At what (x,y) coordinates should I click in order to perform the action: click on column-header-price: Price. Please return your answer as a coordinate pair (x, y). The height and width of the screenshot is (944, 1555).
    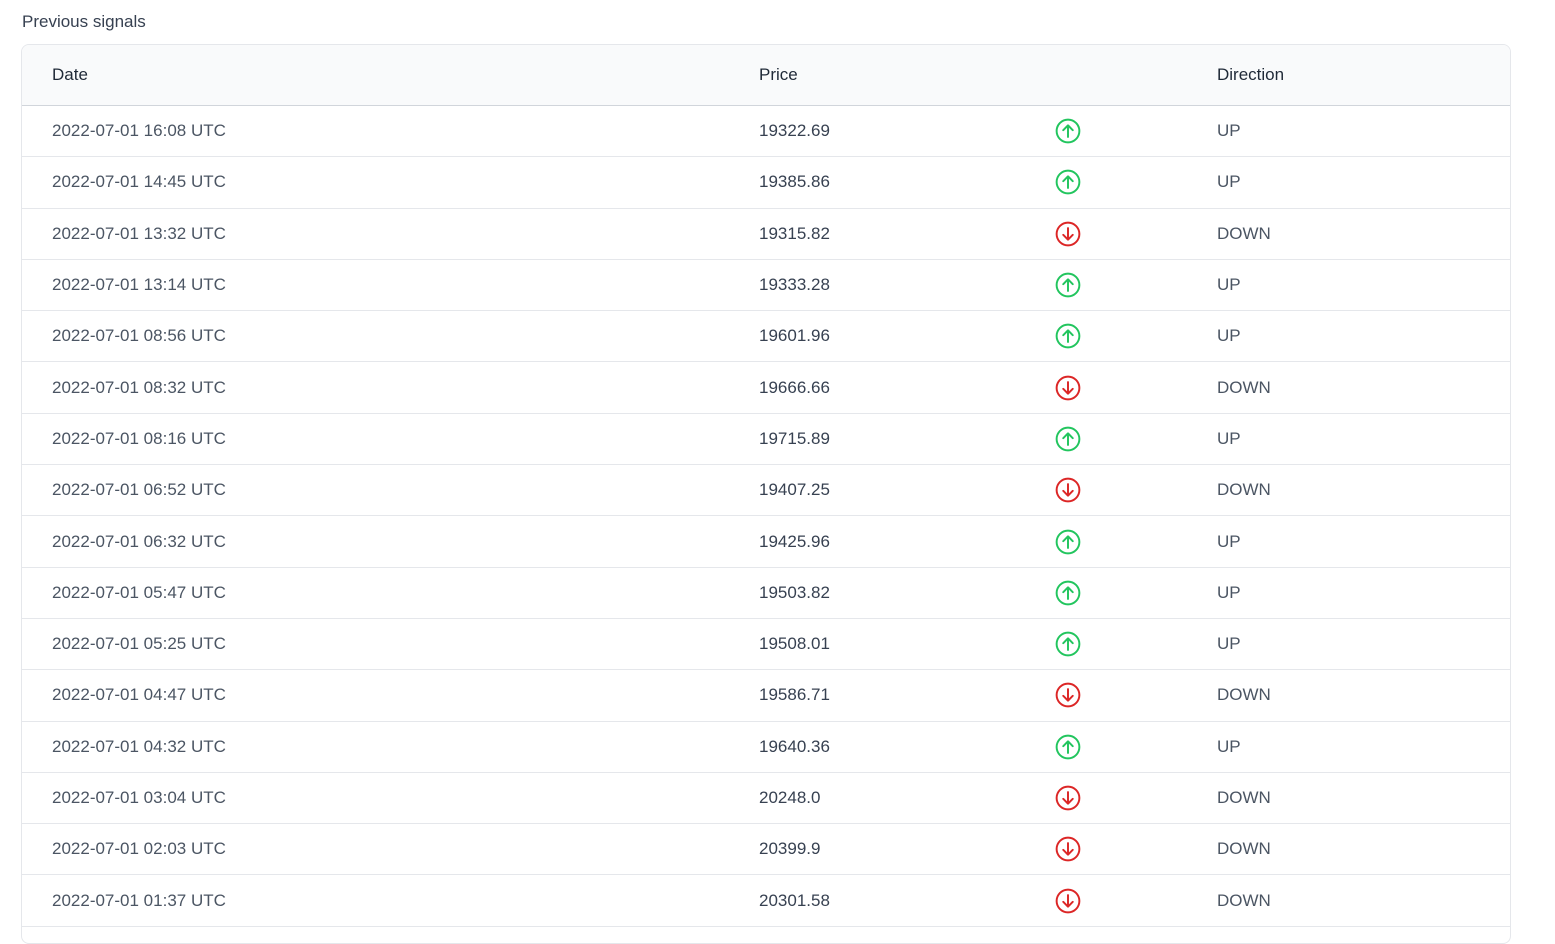
    Looking at the image, I should click on (778, 74).